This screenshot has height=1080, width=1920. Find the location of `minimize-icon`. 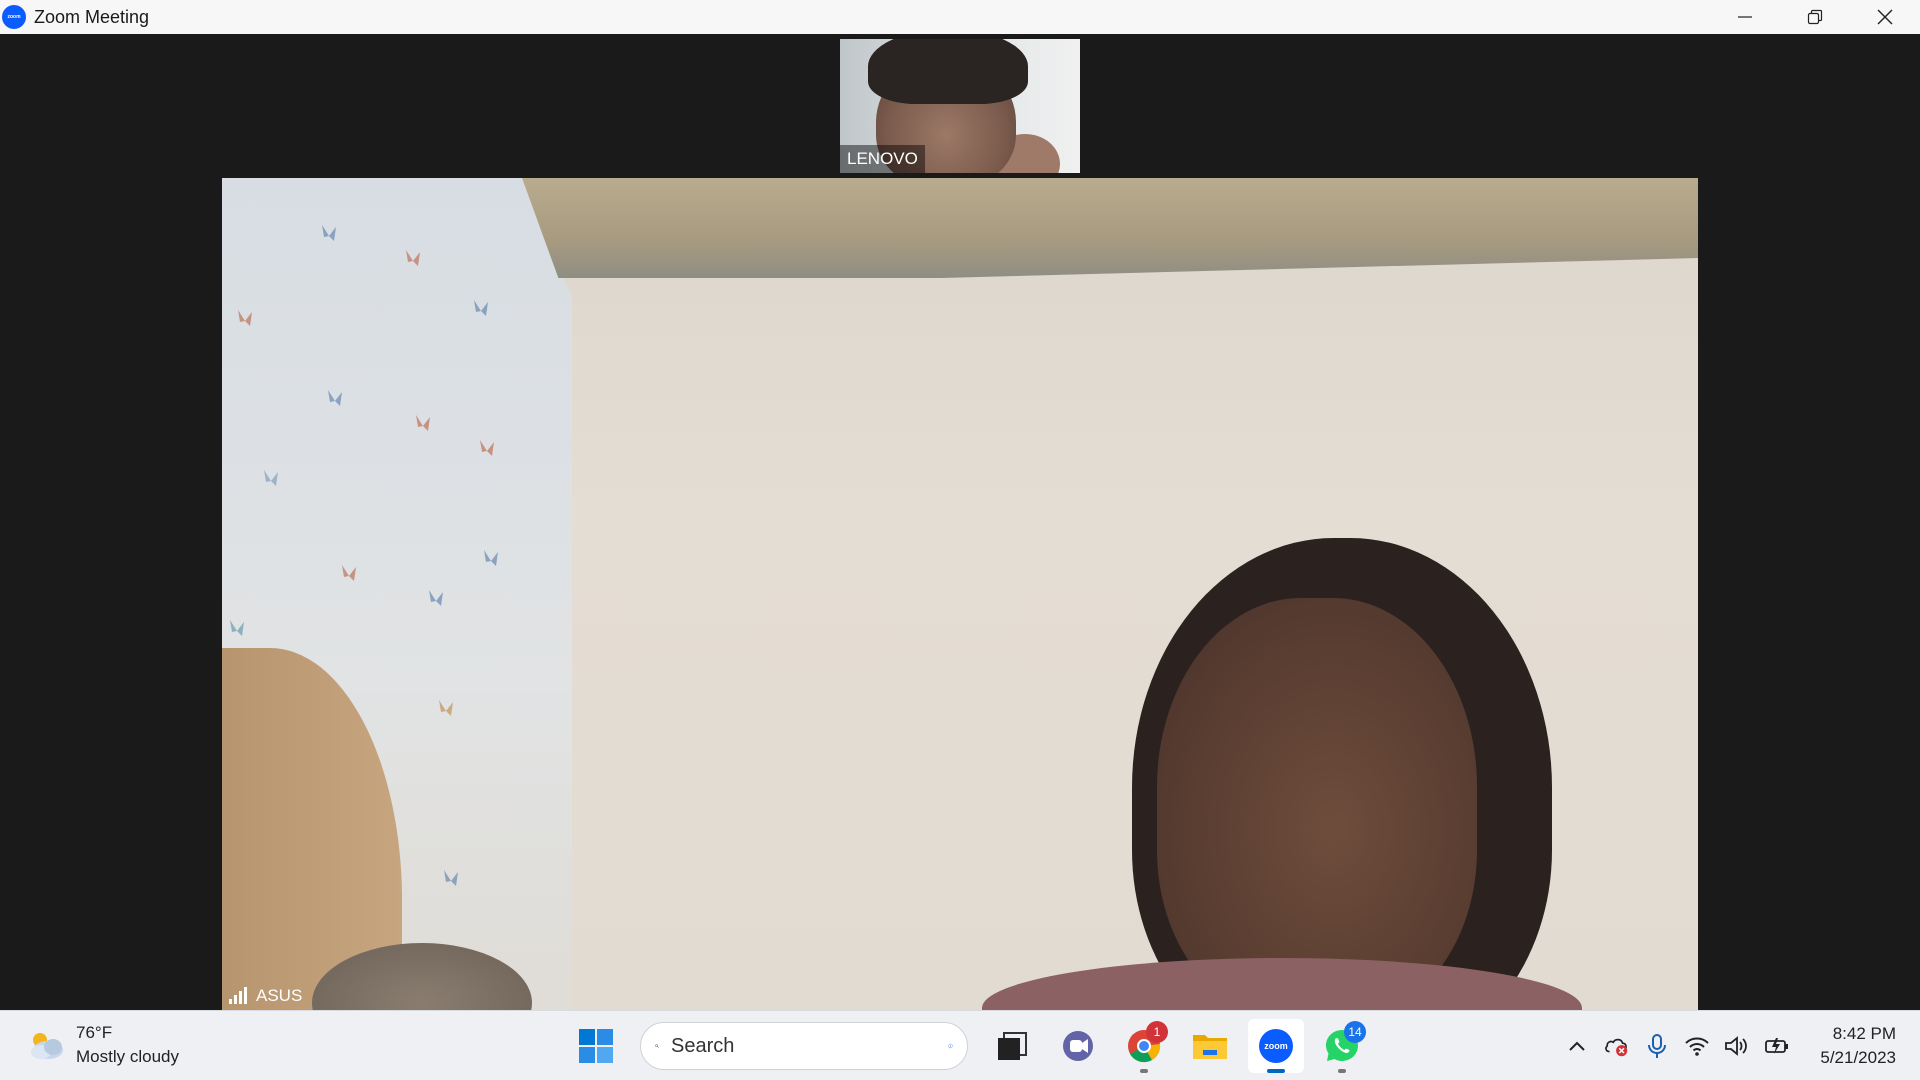

minimize-icon is located at coordinates (1745, 17).